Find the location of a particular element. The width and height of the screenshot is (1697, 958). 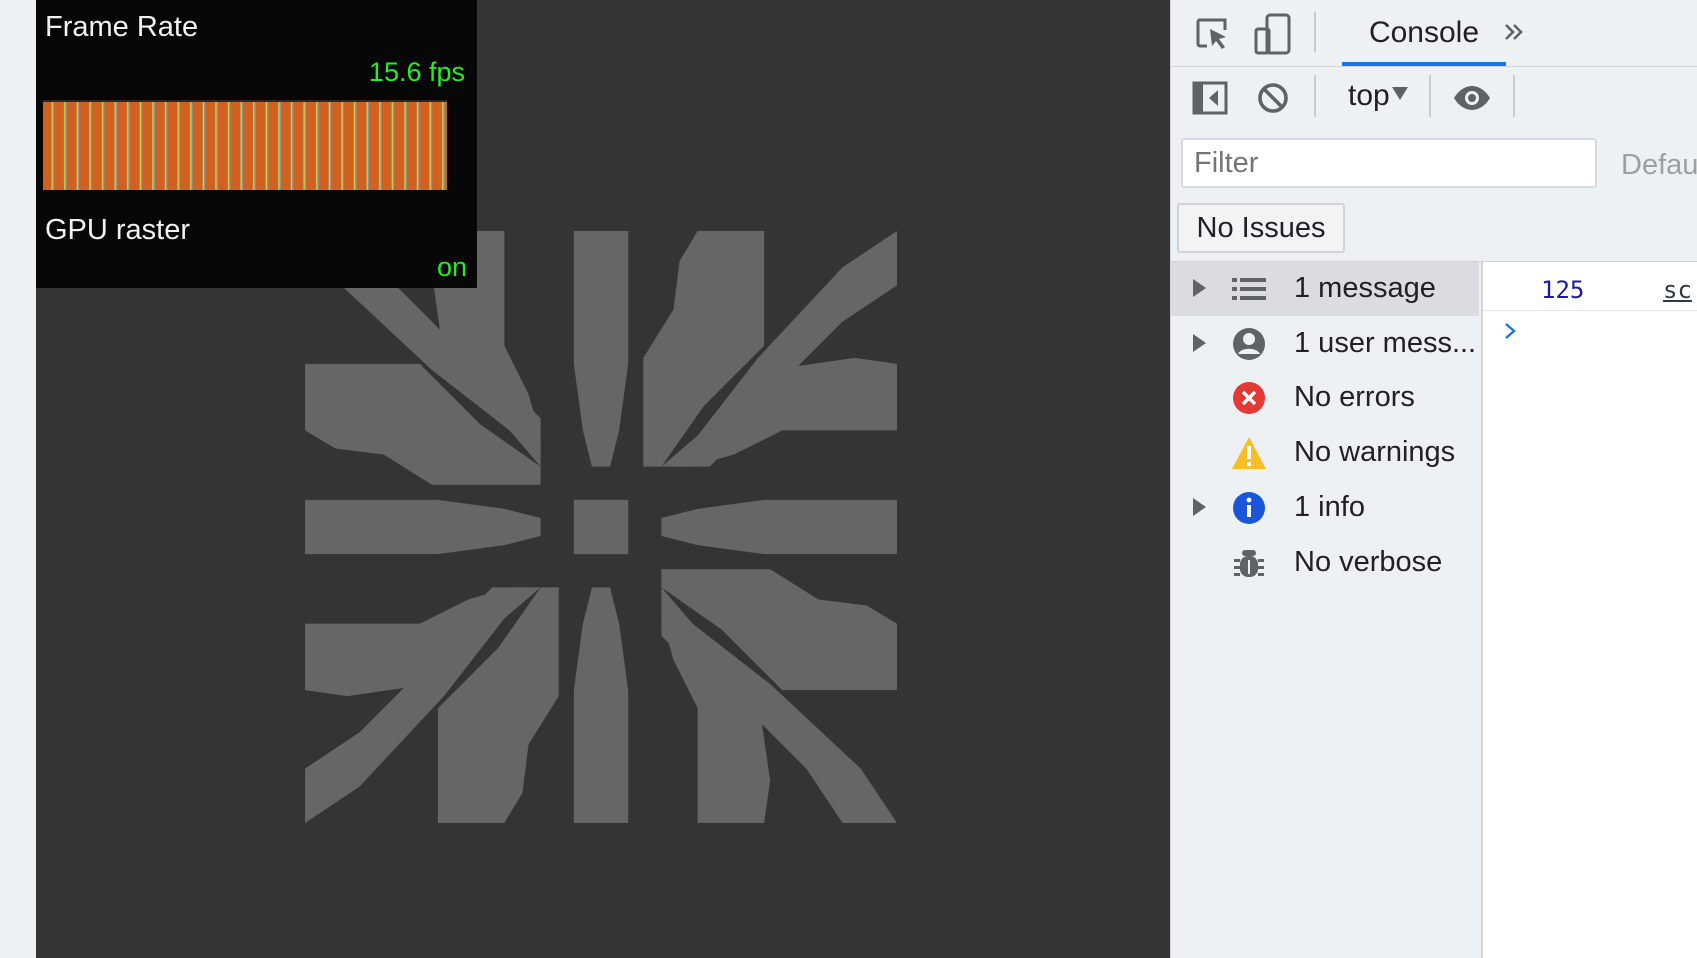

message-value: 125 is located at coordinates (1563, 290).